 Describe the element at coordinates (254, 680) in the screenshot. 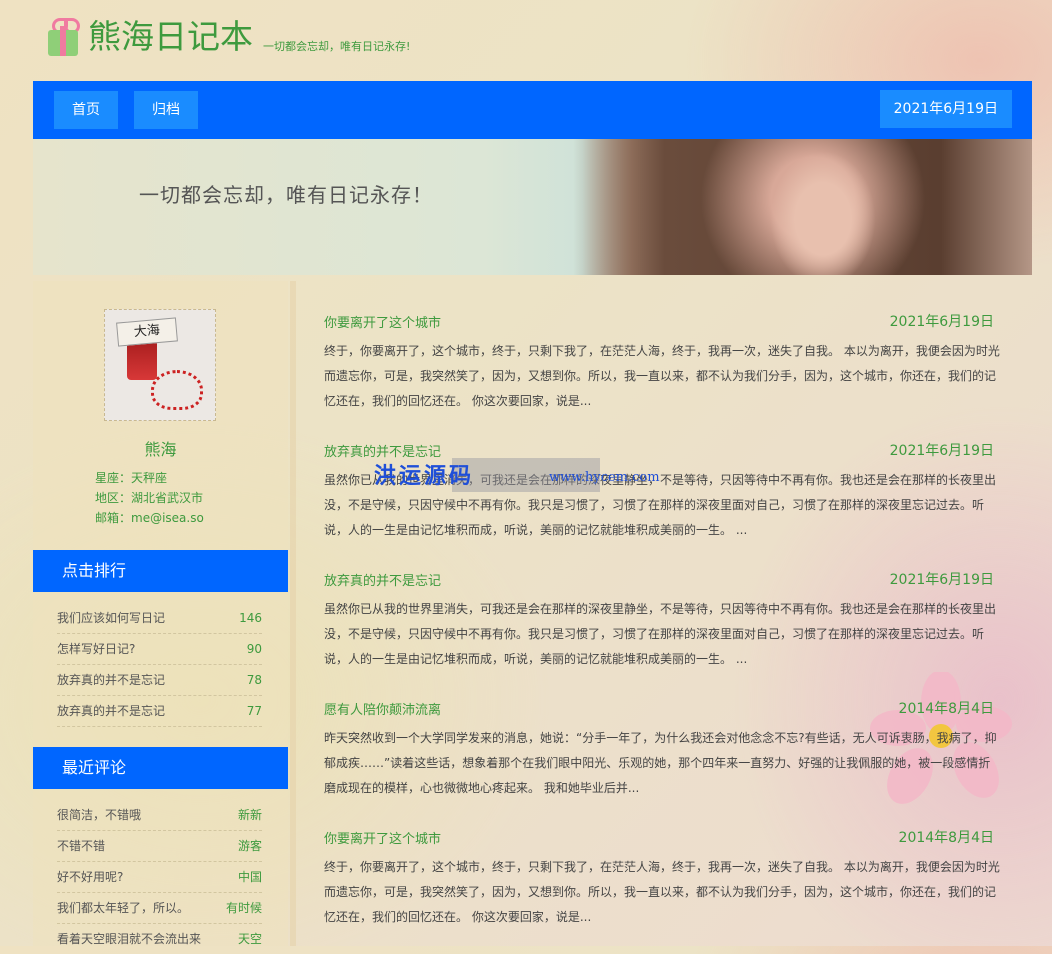

I see `ranking-item-count: 78` at that location.